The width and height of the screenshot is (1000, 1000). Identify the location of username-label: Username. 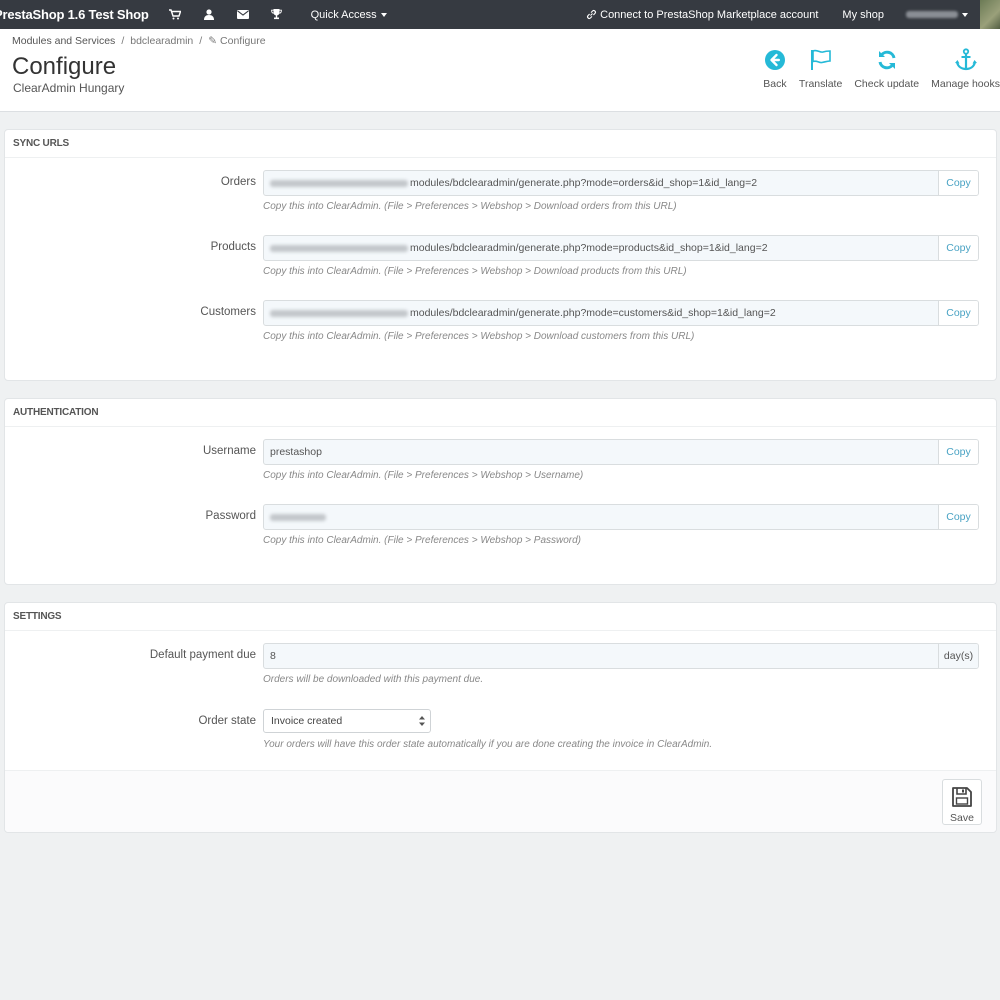
(229, 451).